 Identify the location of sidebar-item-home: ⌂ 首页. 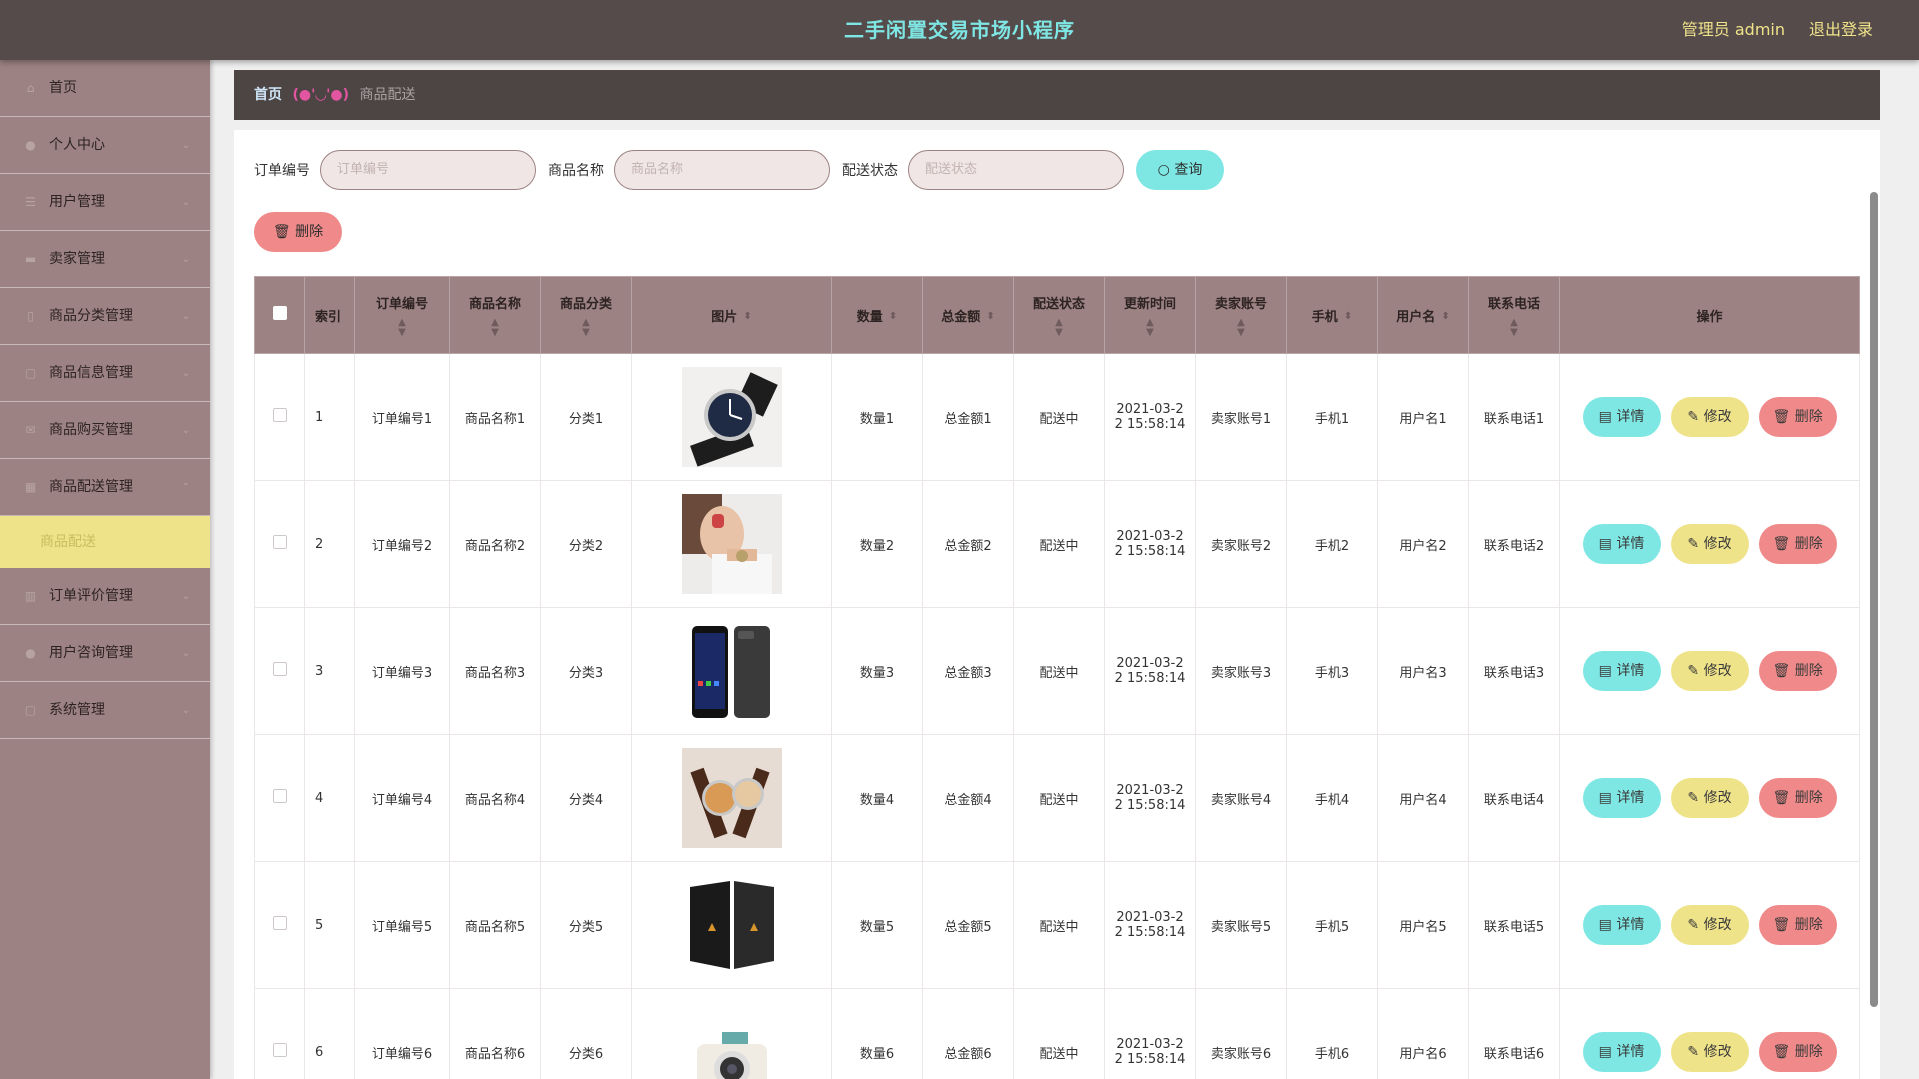
(105, 88).